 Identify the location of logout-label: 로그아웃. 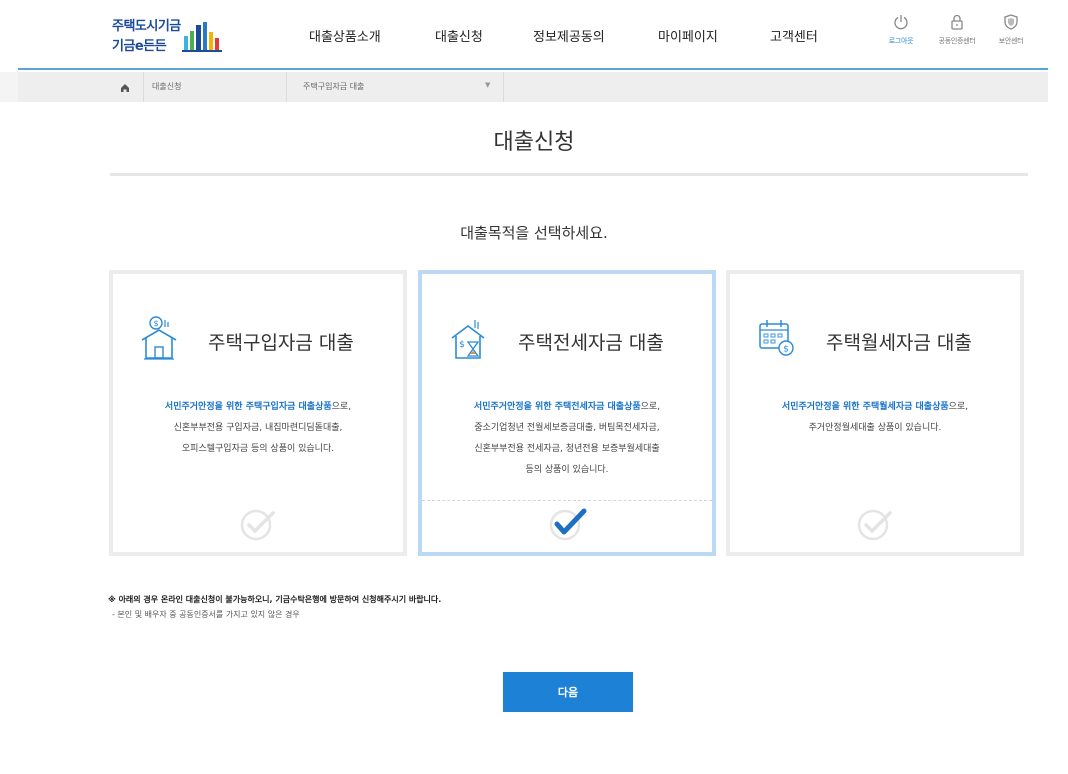
(901, 41).